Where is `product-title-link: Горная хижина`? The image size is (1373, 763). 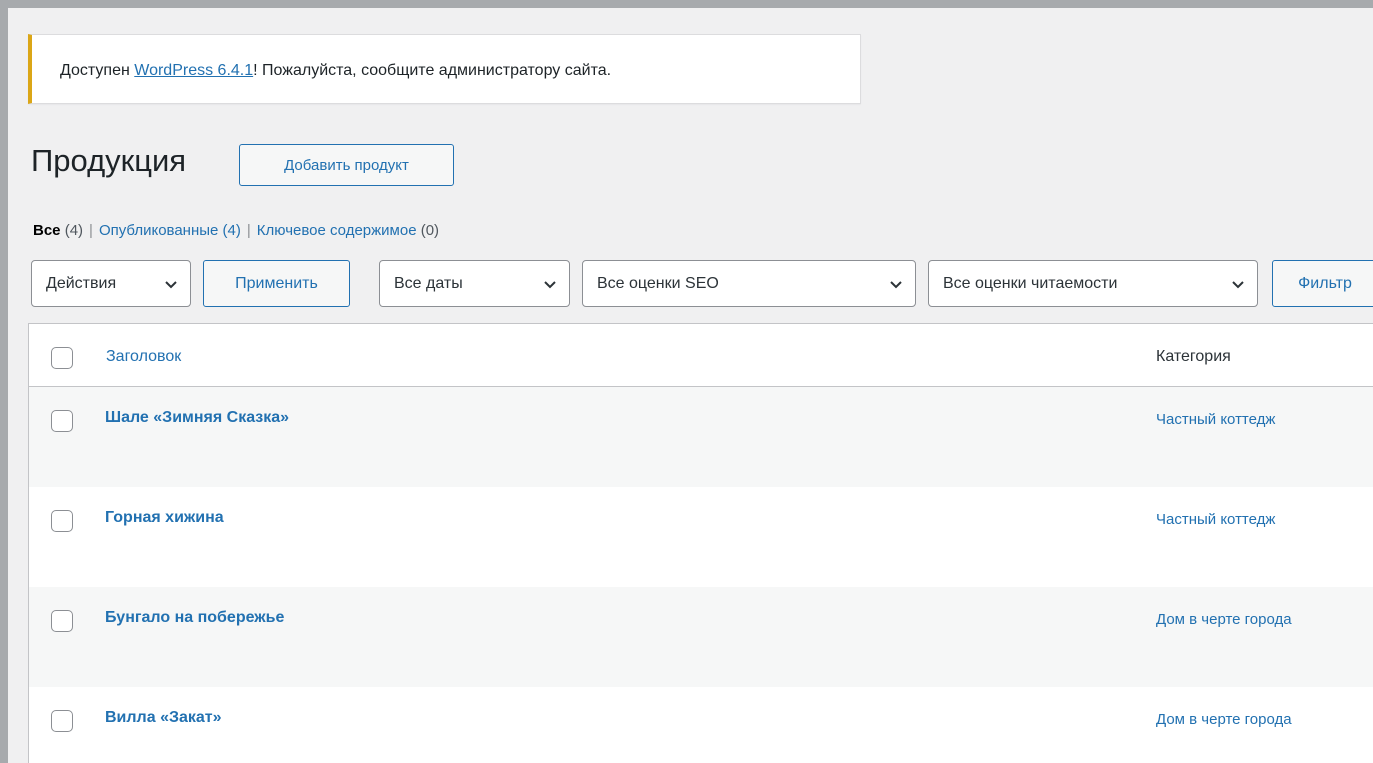 product-title-link: Горная хижина is located at coordinates (164, 518).